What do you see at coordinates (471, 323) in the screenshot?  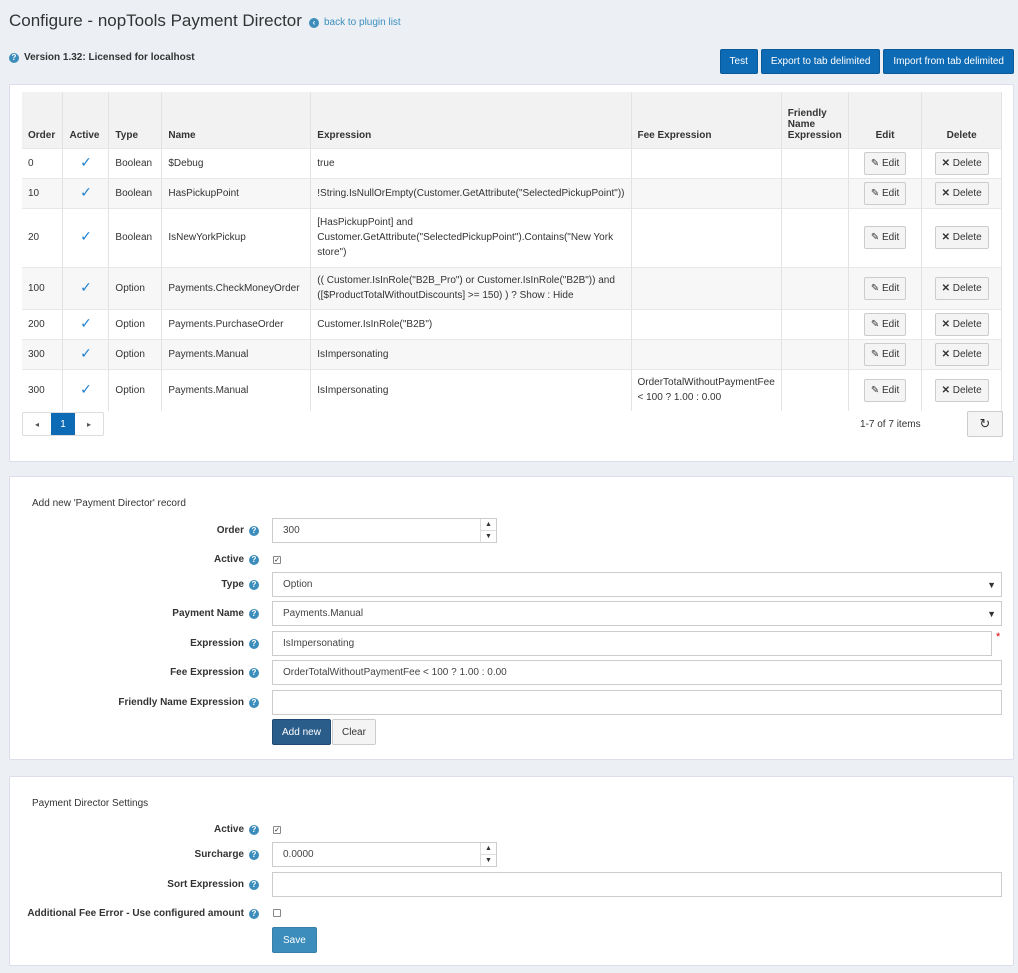 I see `cell-expression: Customer.IsInRole("B2B")` at bounding box center [471, 323].